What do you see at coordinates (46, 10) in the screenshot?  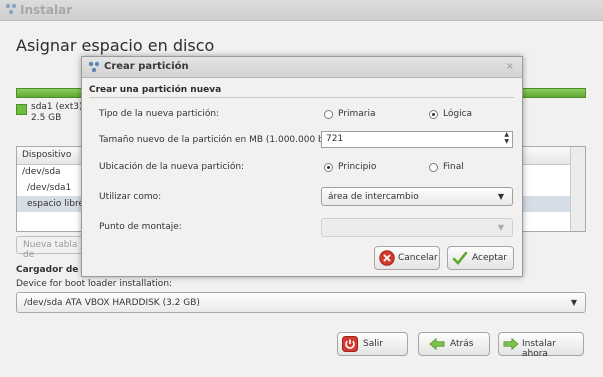 I see `window-title: Instalar` at bounding box center [46, 10].